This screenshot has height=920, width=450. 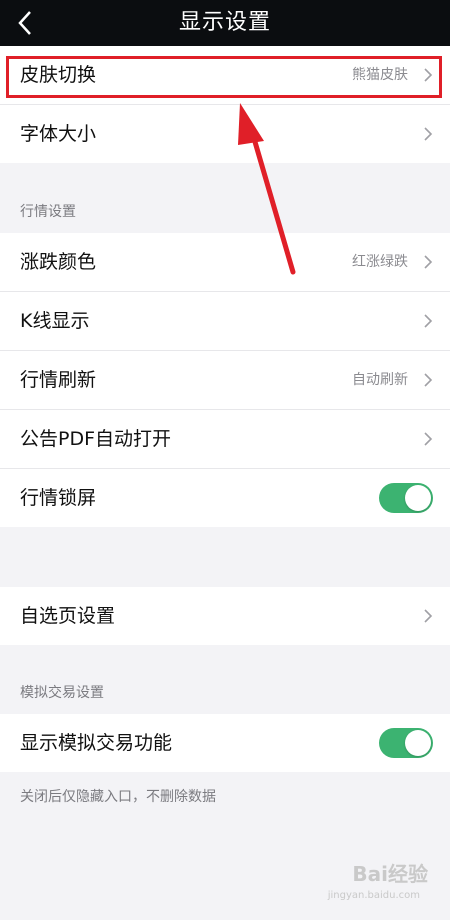 I want to click on watermark-logo: Bai经验, so click(x=390, y=874).